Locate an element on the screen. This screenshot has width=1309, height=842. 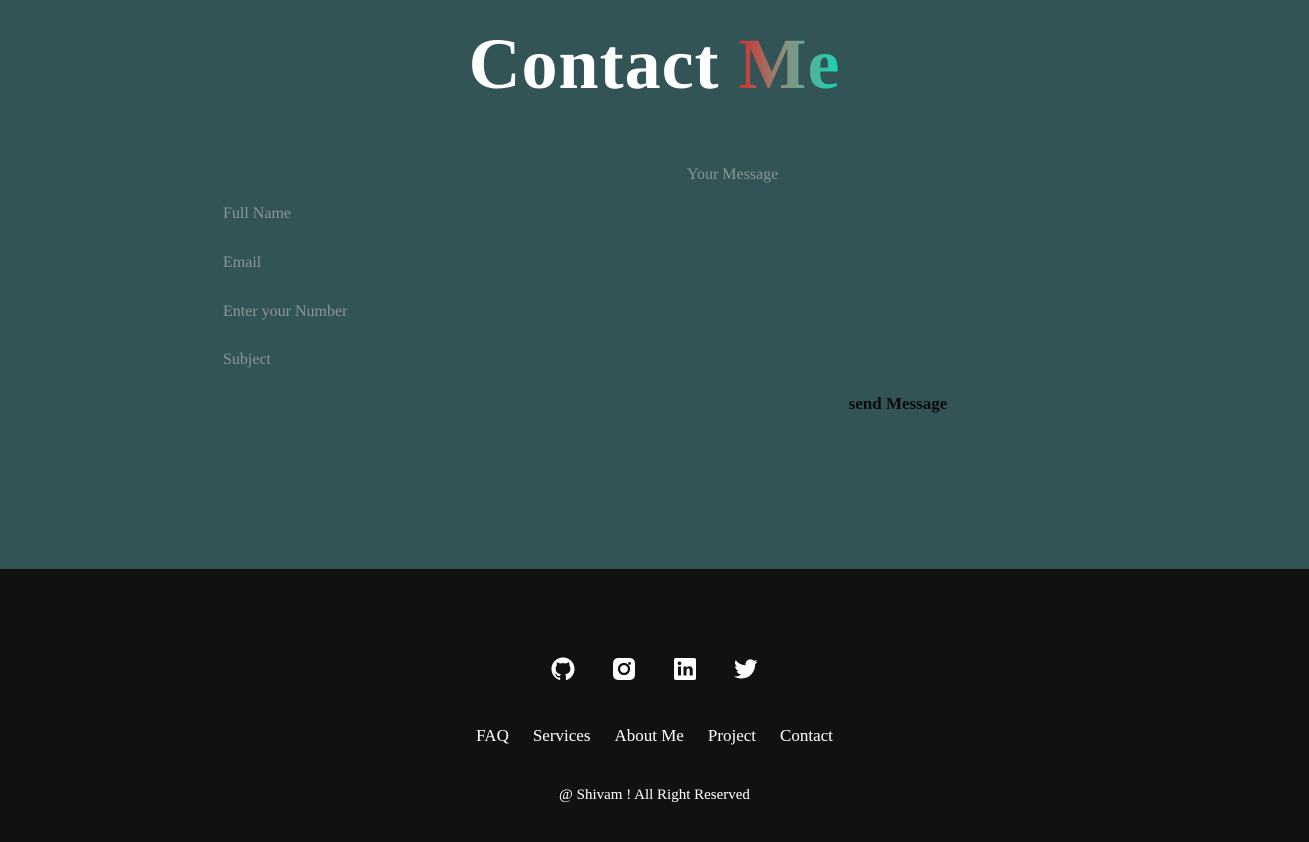
instagram-icon is located at coordinates (624, 669).